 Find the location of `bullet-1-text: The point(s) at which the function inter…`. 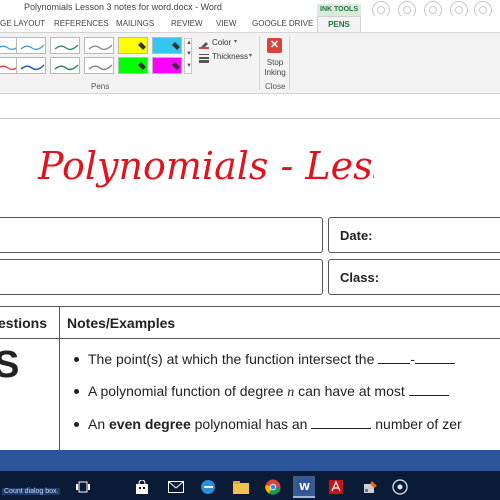

bullet-1-text: The point(s) at which the function inter… is located at coordinates (233, 359).